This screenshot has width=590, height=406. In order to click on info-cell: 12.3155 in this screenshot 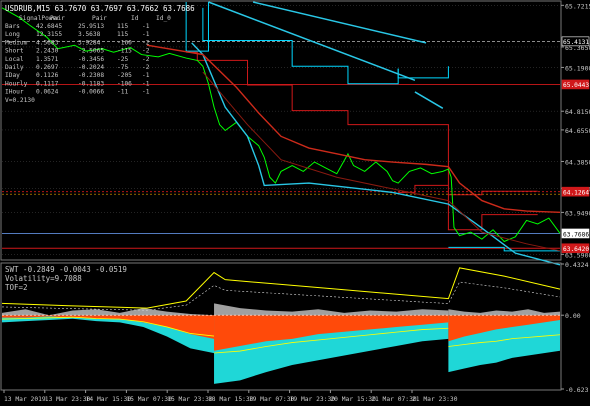, I will do `click(49, 34)`.